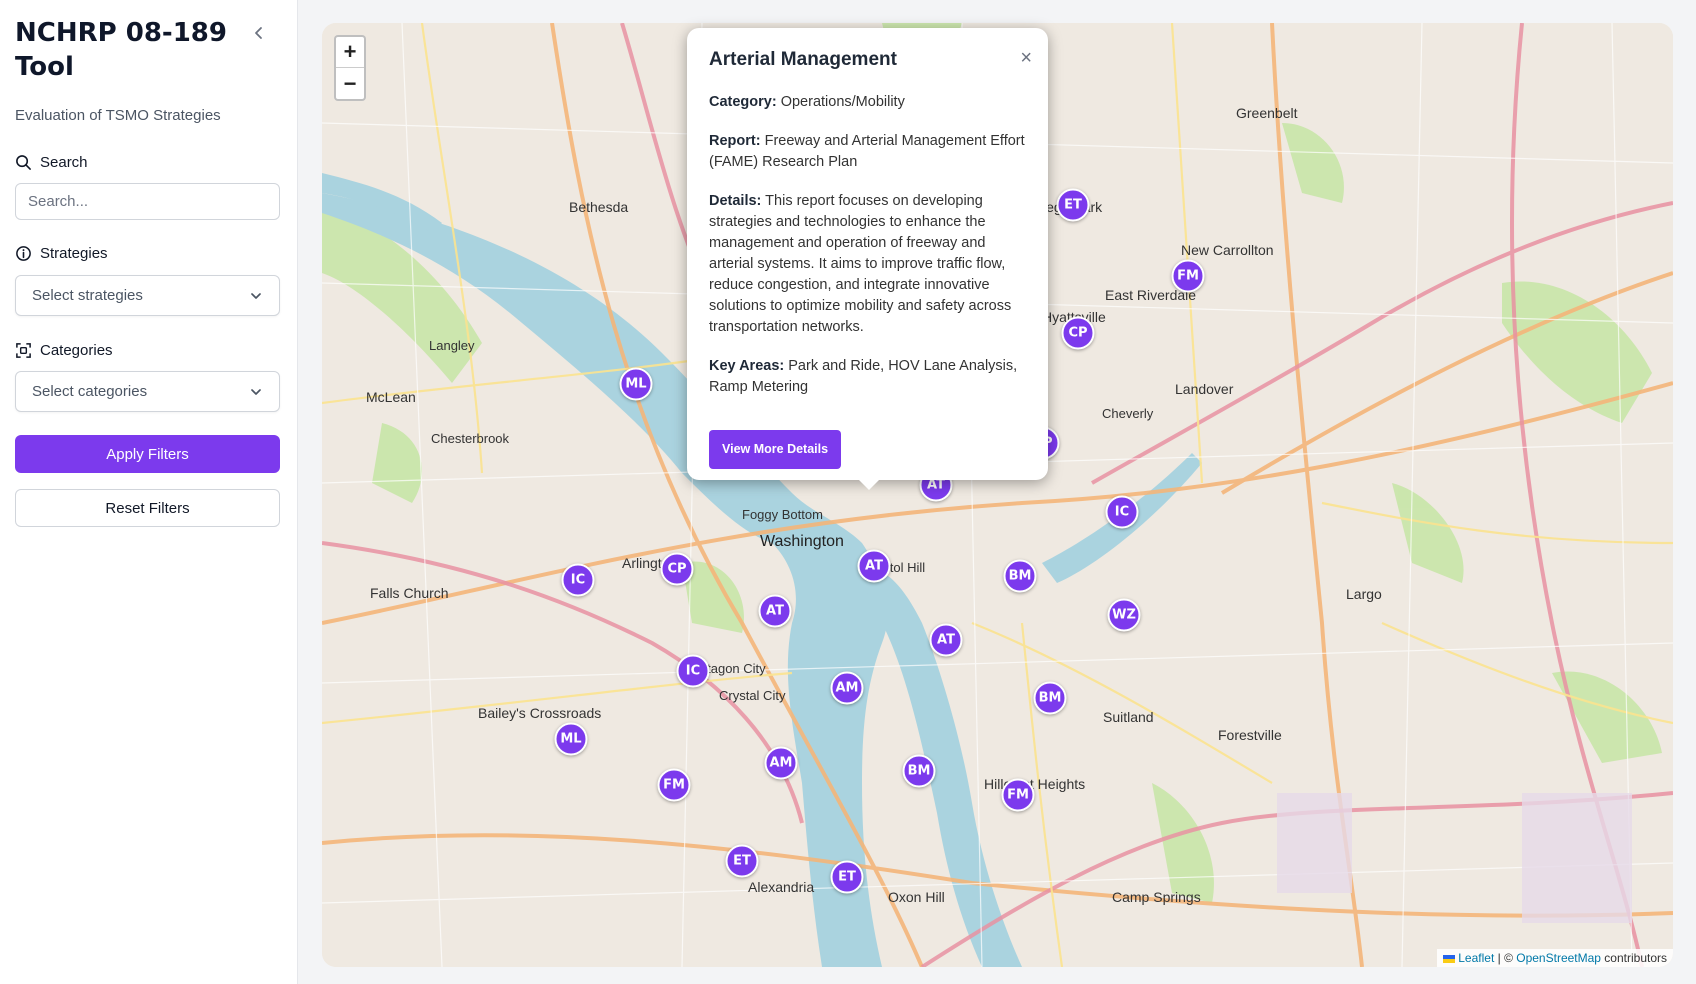  I want to click on label-largo: Largo, so click(1364, 594).